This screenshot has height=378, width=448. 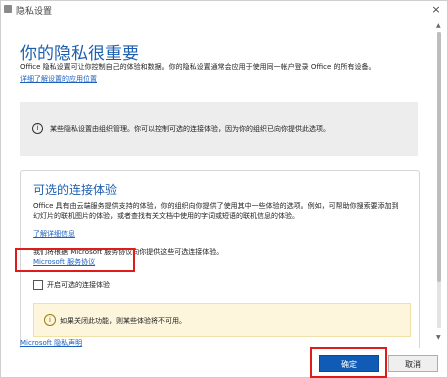 I want to click on checkbox, so click(x=38, y=285).